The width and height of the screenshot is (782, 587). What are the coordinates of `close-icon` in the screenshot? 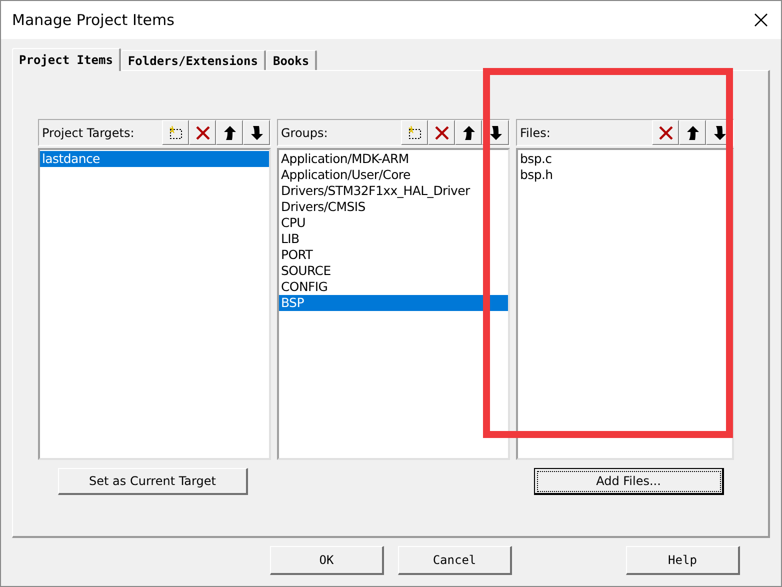 It's located at (761, 20).